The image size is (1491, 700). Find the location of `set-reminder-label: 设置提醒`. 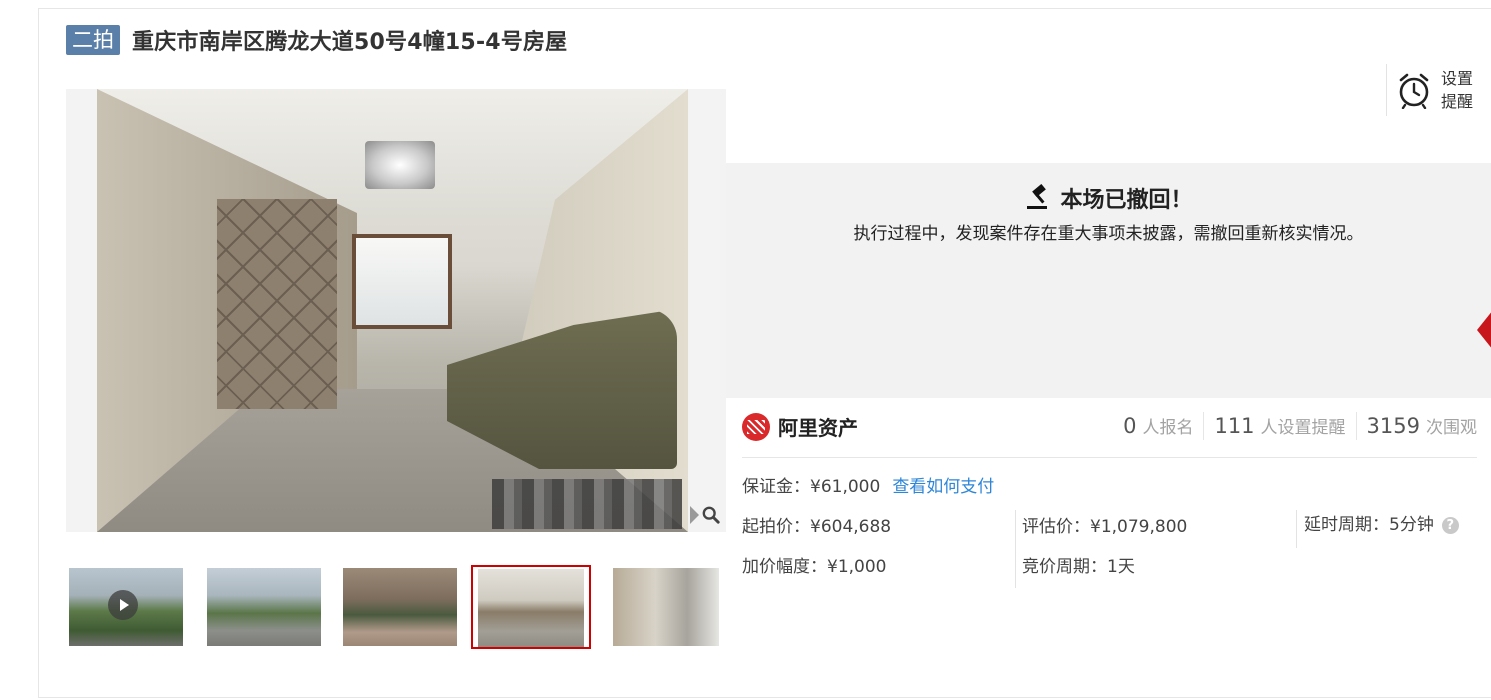

set-reminder-label: 设置提醒 is located at coordinates (1457, 90).